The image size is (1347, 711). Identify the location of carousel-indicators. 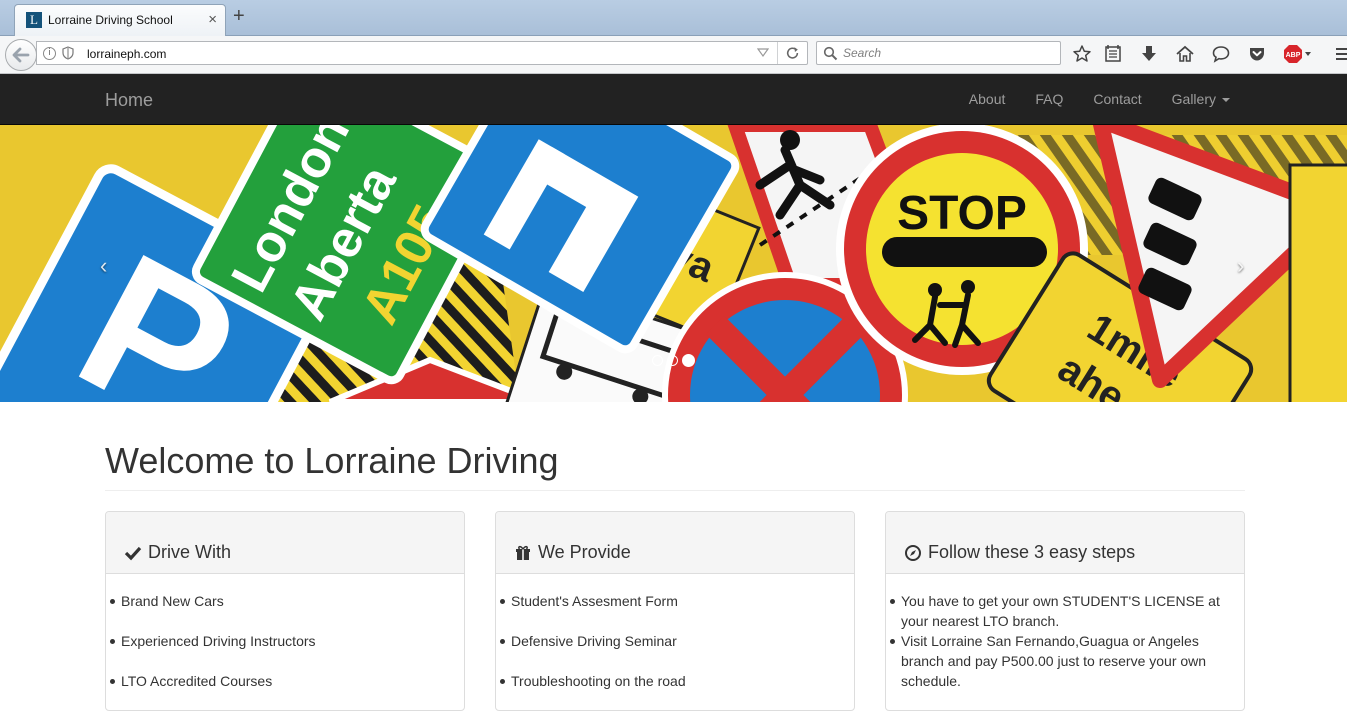
(673, 360).